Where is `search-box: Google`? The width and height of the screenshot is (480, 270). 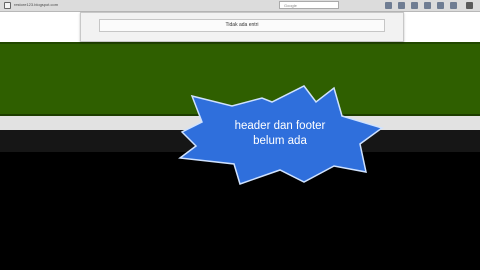 search-box: Google is located at coordinates (309, 5).